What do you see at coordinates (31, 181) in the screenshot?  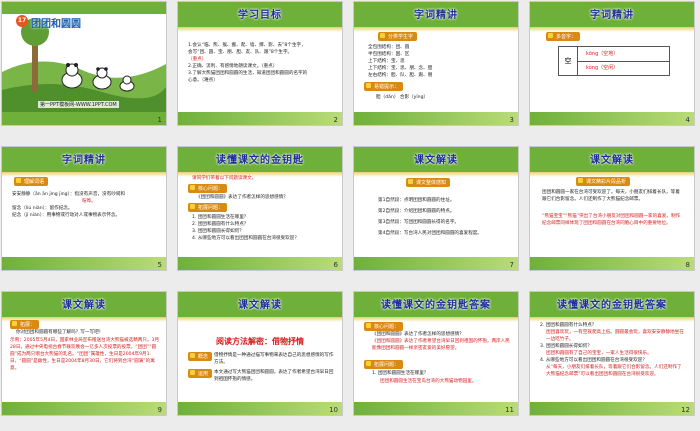 I see `section-tag: 理解词语` at bounding box center [31, 181].